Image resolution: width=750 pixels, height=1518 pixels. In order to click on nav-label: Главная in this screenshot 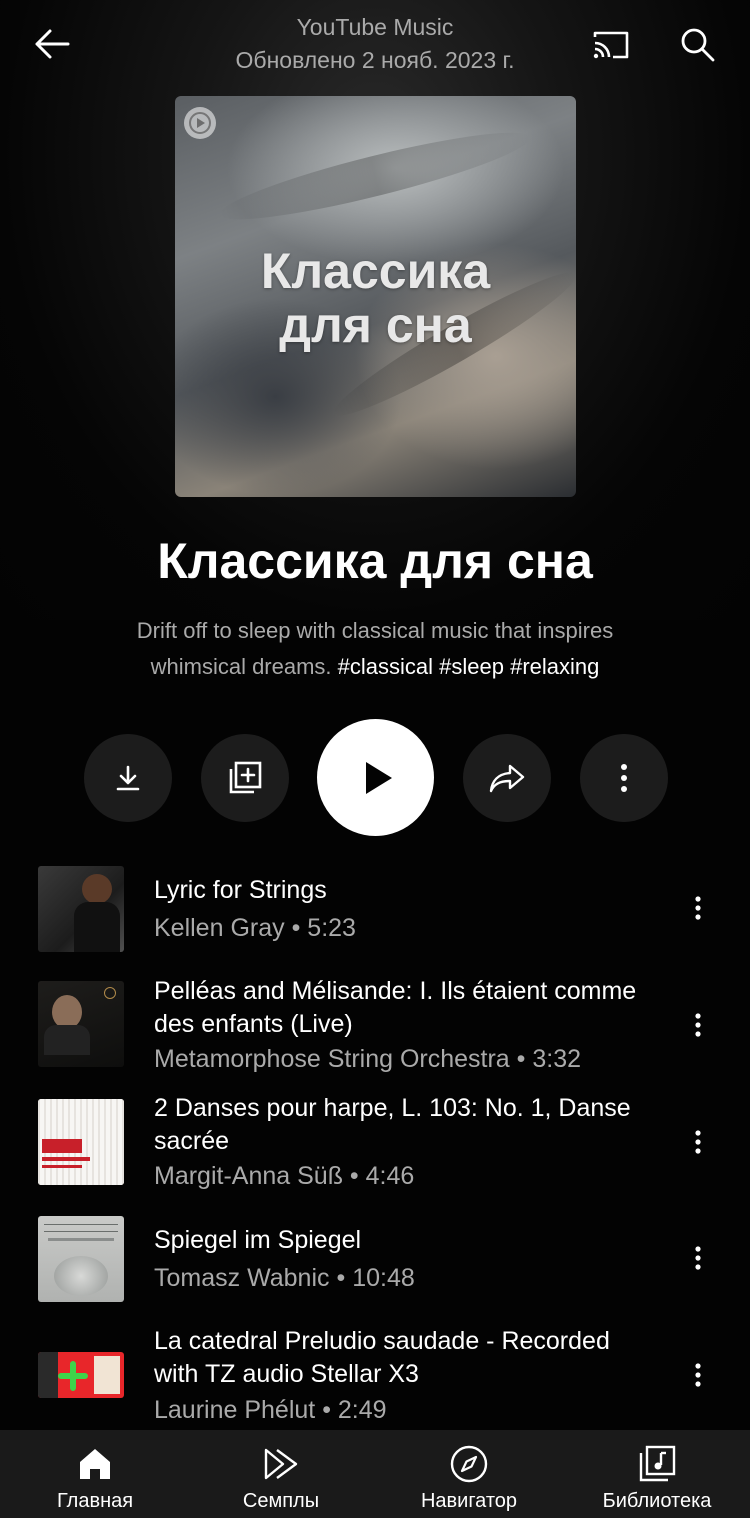, I will do `click(95, 1501)`.